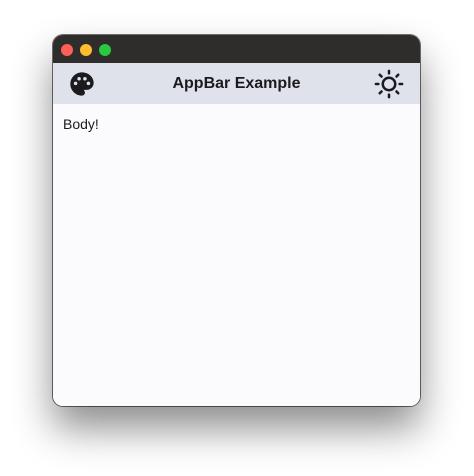 This screenshot has height=476, width=474. I want to click on body-text: Body!, so click(81, 124).